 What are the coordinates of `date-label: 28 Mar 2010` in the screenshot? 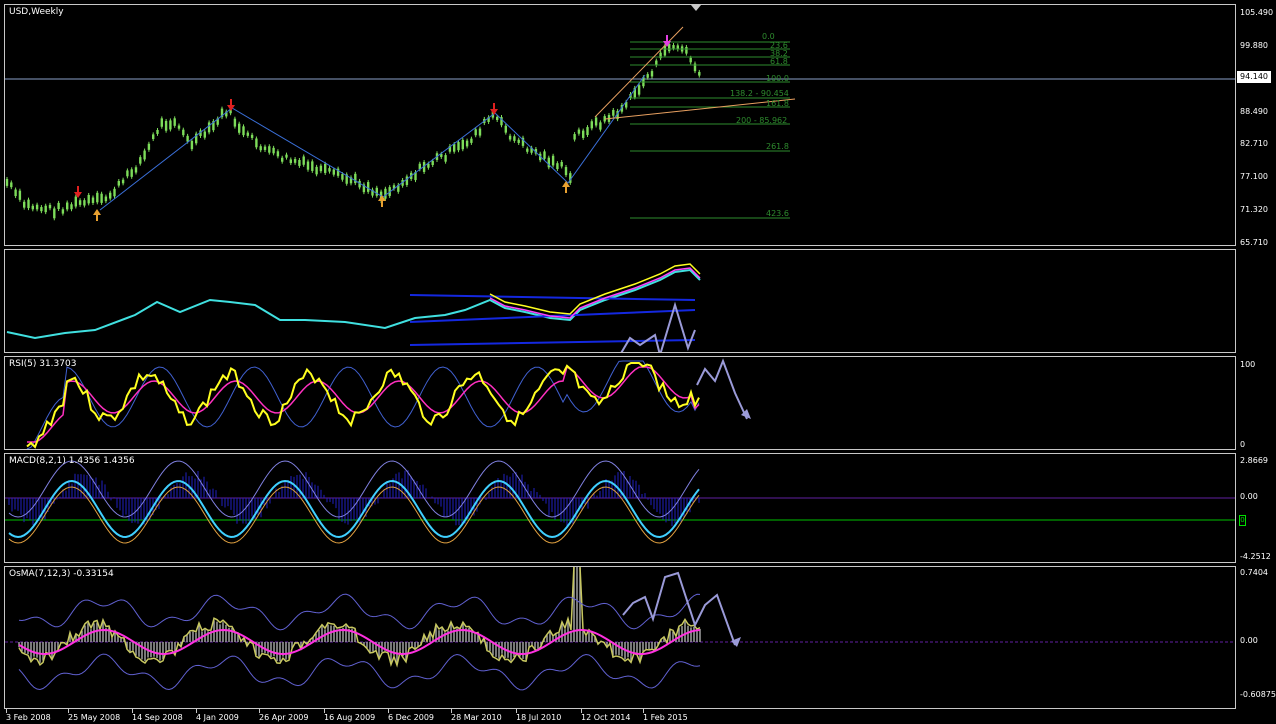 It's located at (476, 717).